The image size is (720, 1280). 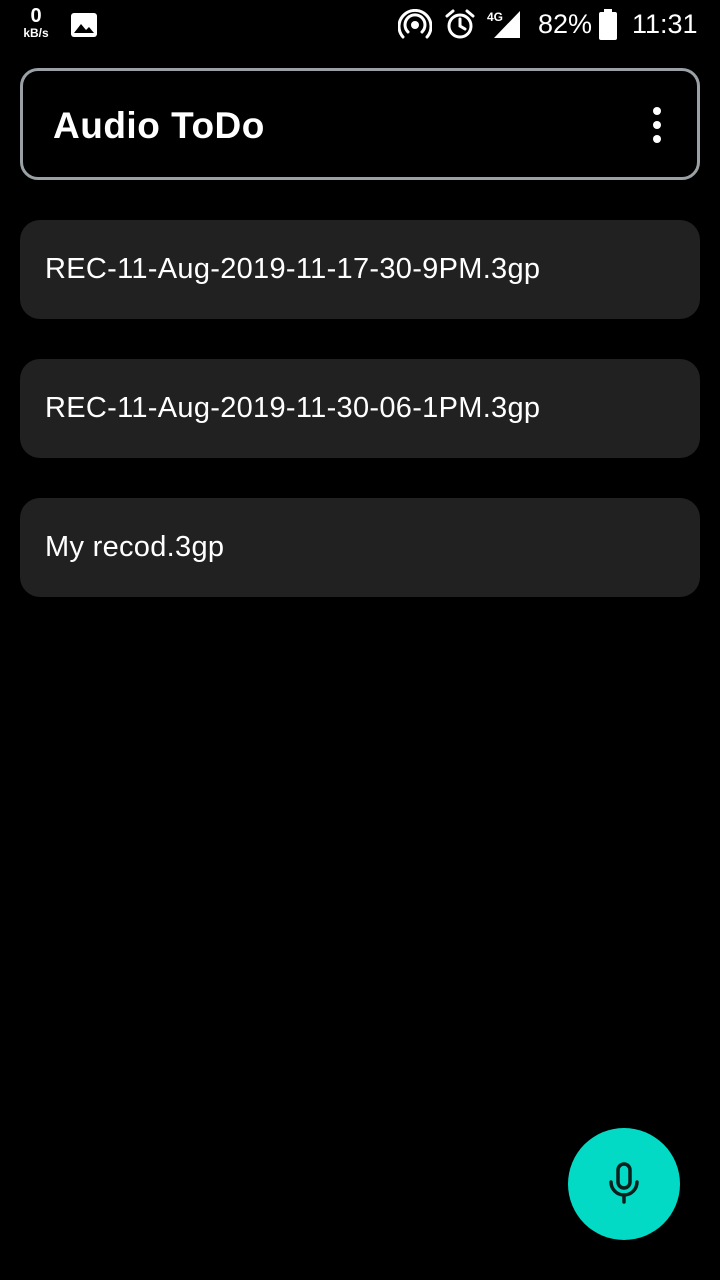 I want to click on app-bar: Audio ToDo, so click(x=360, y=124).